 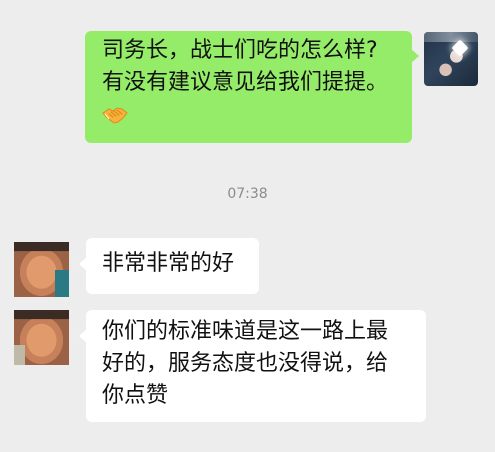 I want to click on outgoing-message-line-2: 有没有建议意见给我们提提。, so click(x=245, y=82).